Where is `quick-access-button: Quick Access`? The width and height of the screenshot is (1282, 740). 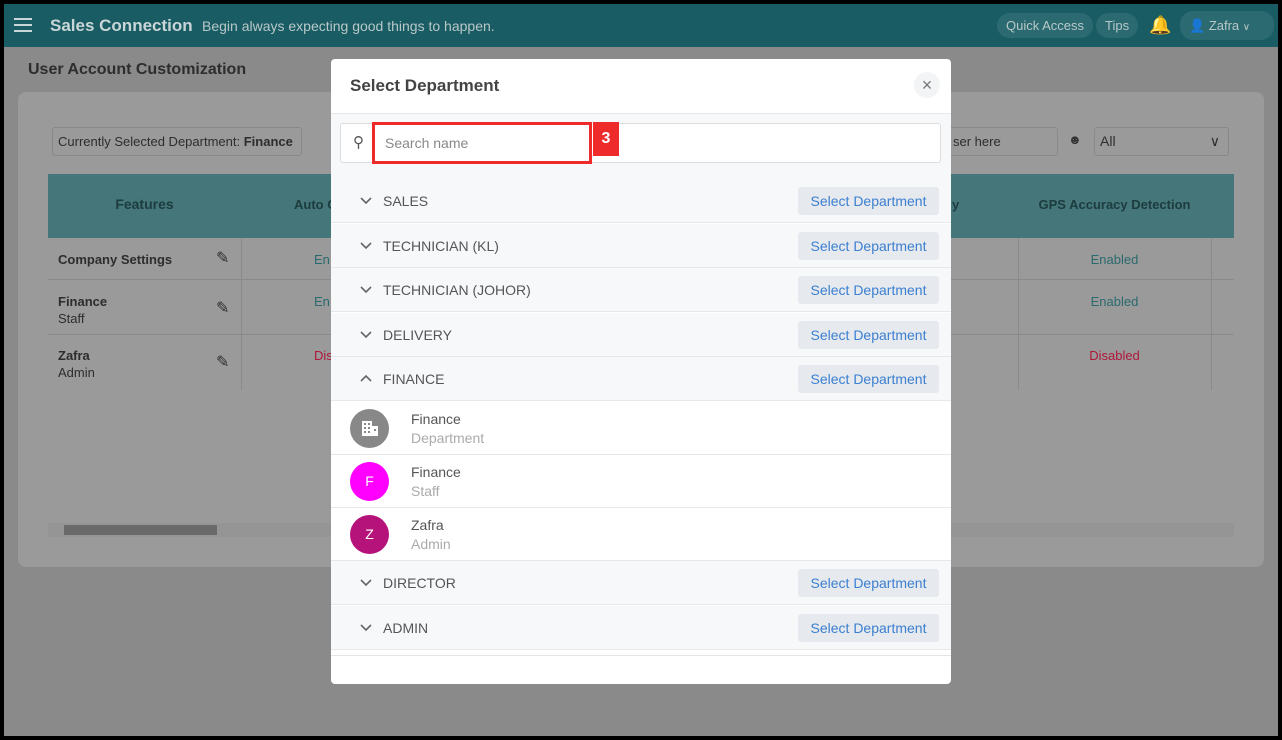 quick-access-button: Quick Access is located at coordinates (1045, 25).